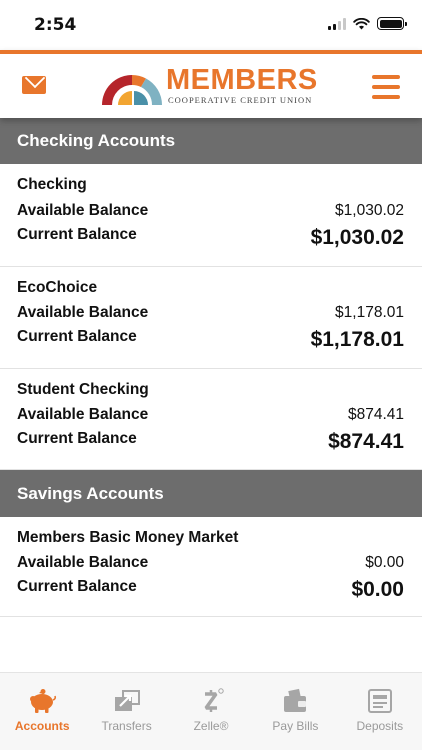  I want to click on tab-zelle: Zelle®, so click(211, 711).